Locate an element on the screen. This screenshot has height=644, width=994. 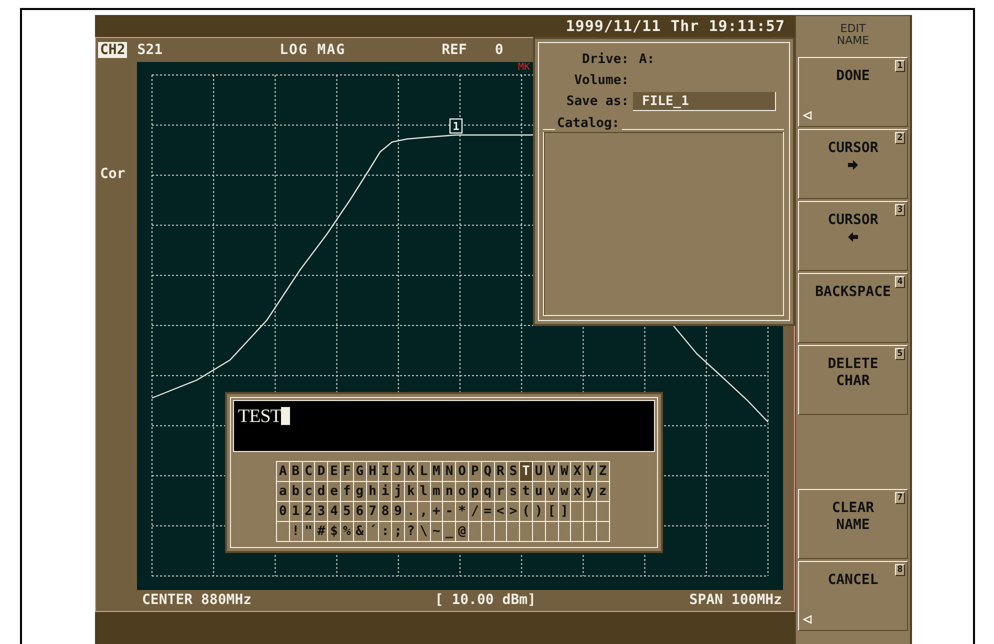
character-key: D is located at coordinates (321, 472).